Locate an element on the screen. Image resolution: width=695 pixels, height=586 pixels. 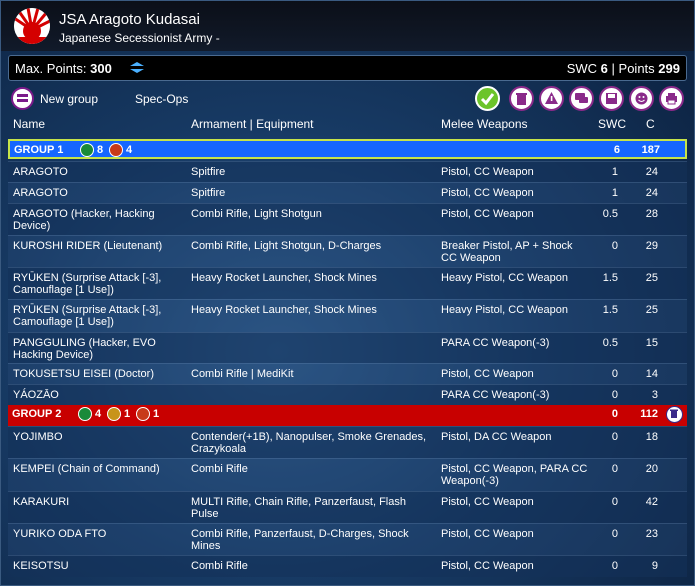
unit-armament: Combi Rifle, Light Shotgun is located at coordinates (256, 214).